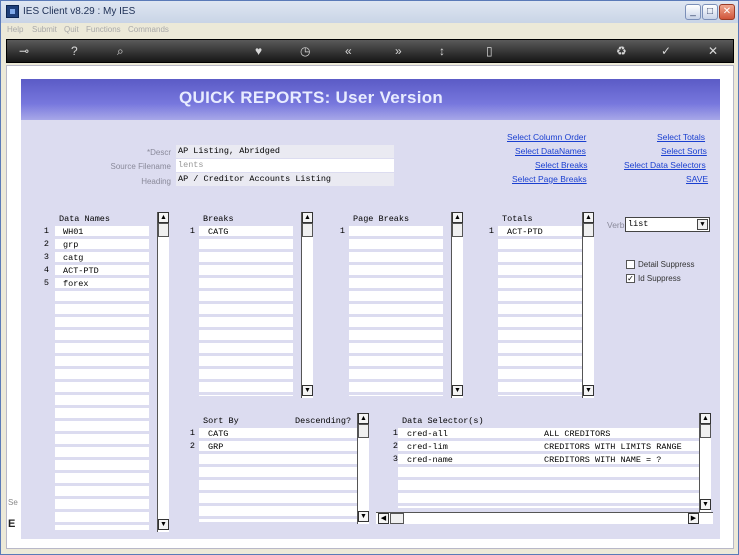  What do you see at coordinates (561, 165) in the screenshot?
I see `select-breaks-link: Select Breaks` at bounding box center [561, 165].